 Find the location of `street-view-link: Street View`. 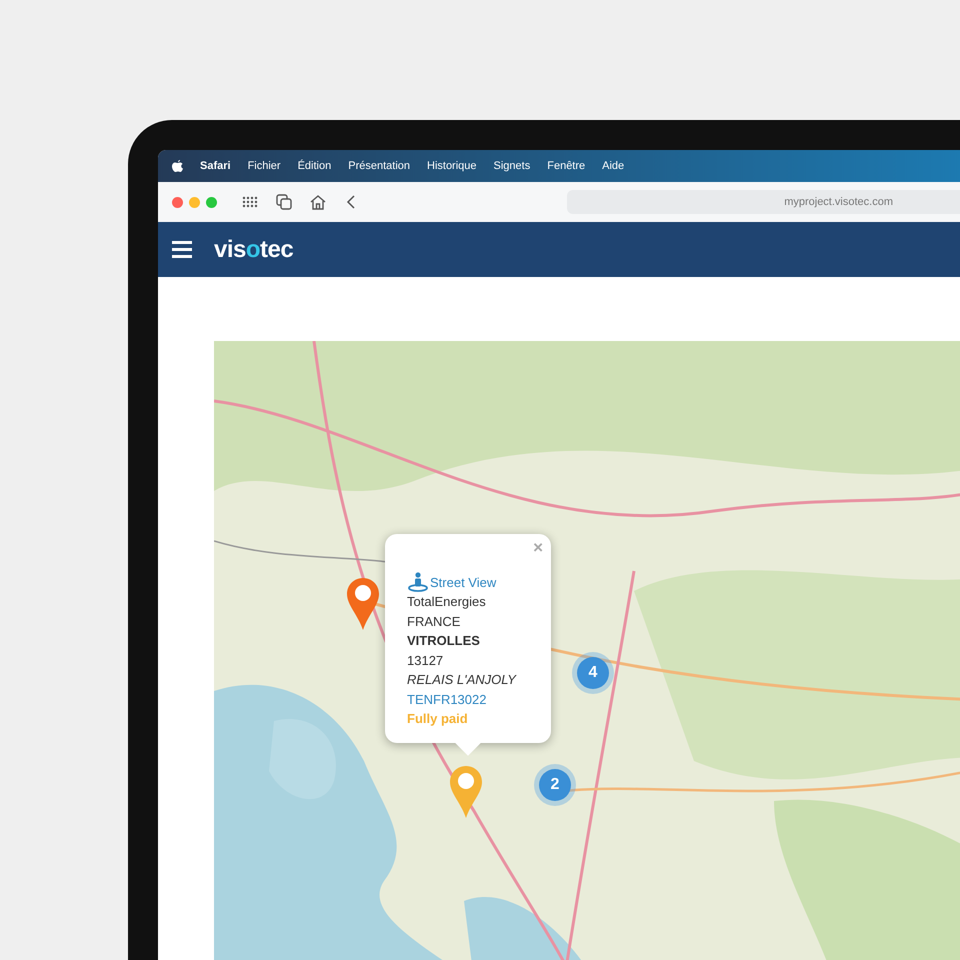

street-view-link: Street View is located at coordinates (475, 582).